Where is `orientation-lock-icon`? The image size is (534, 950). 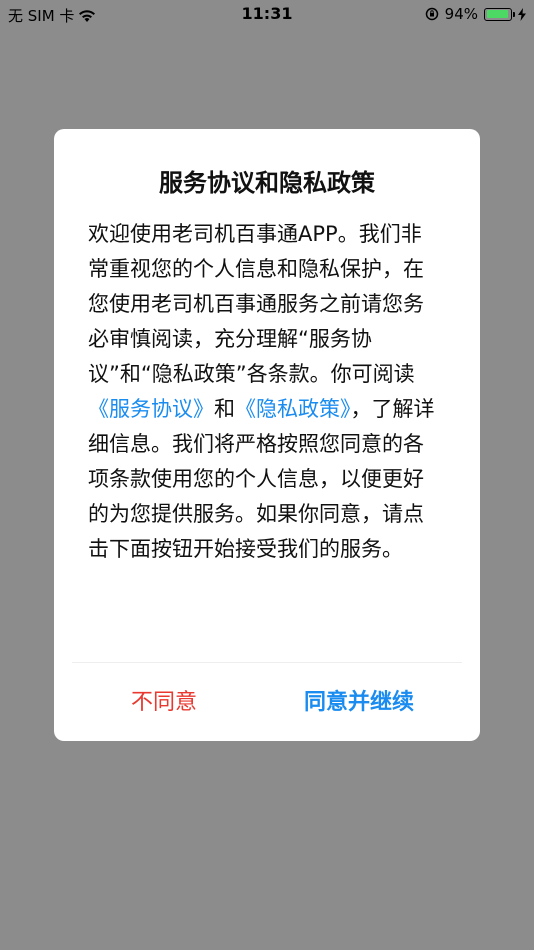 orientation-lock-icon is located at coordinates (431, 14).